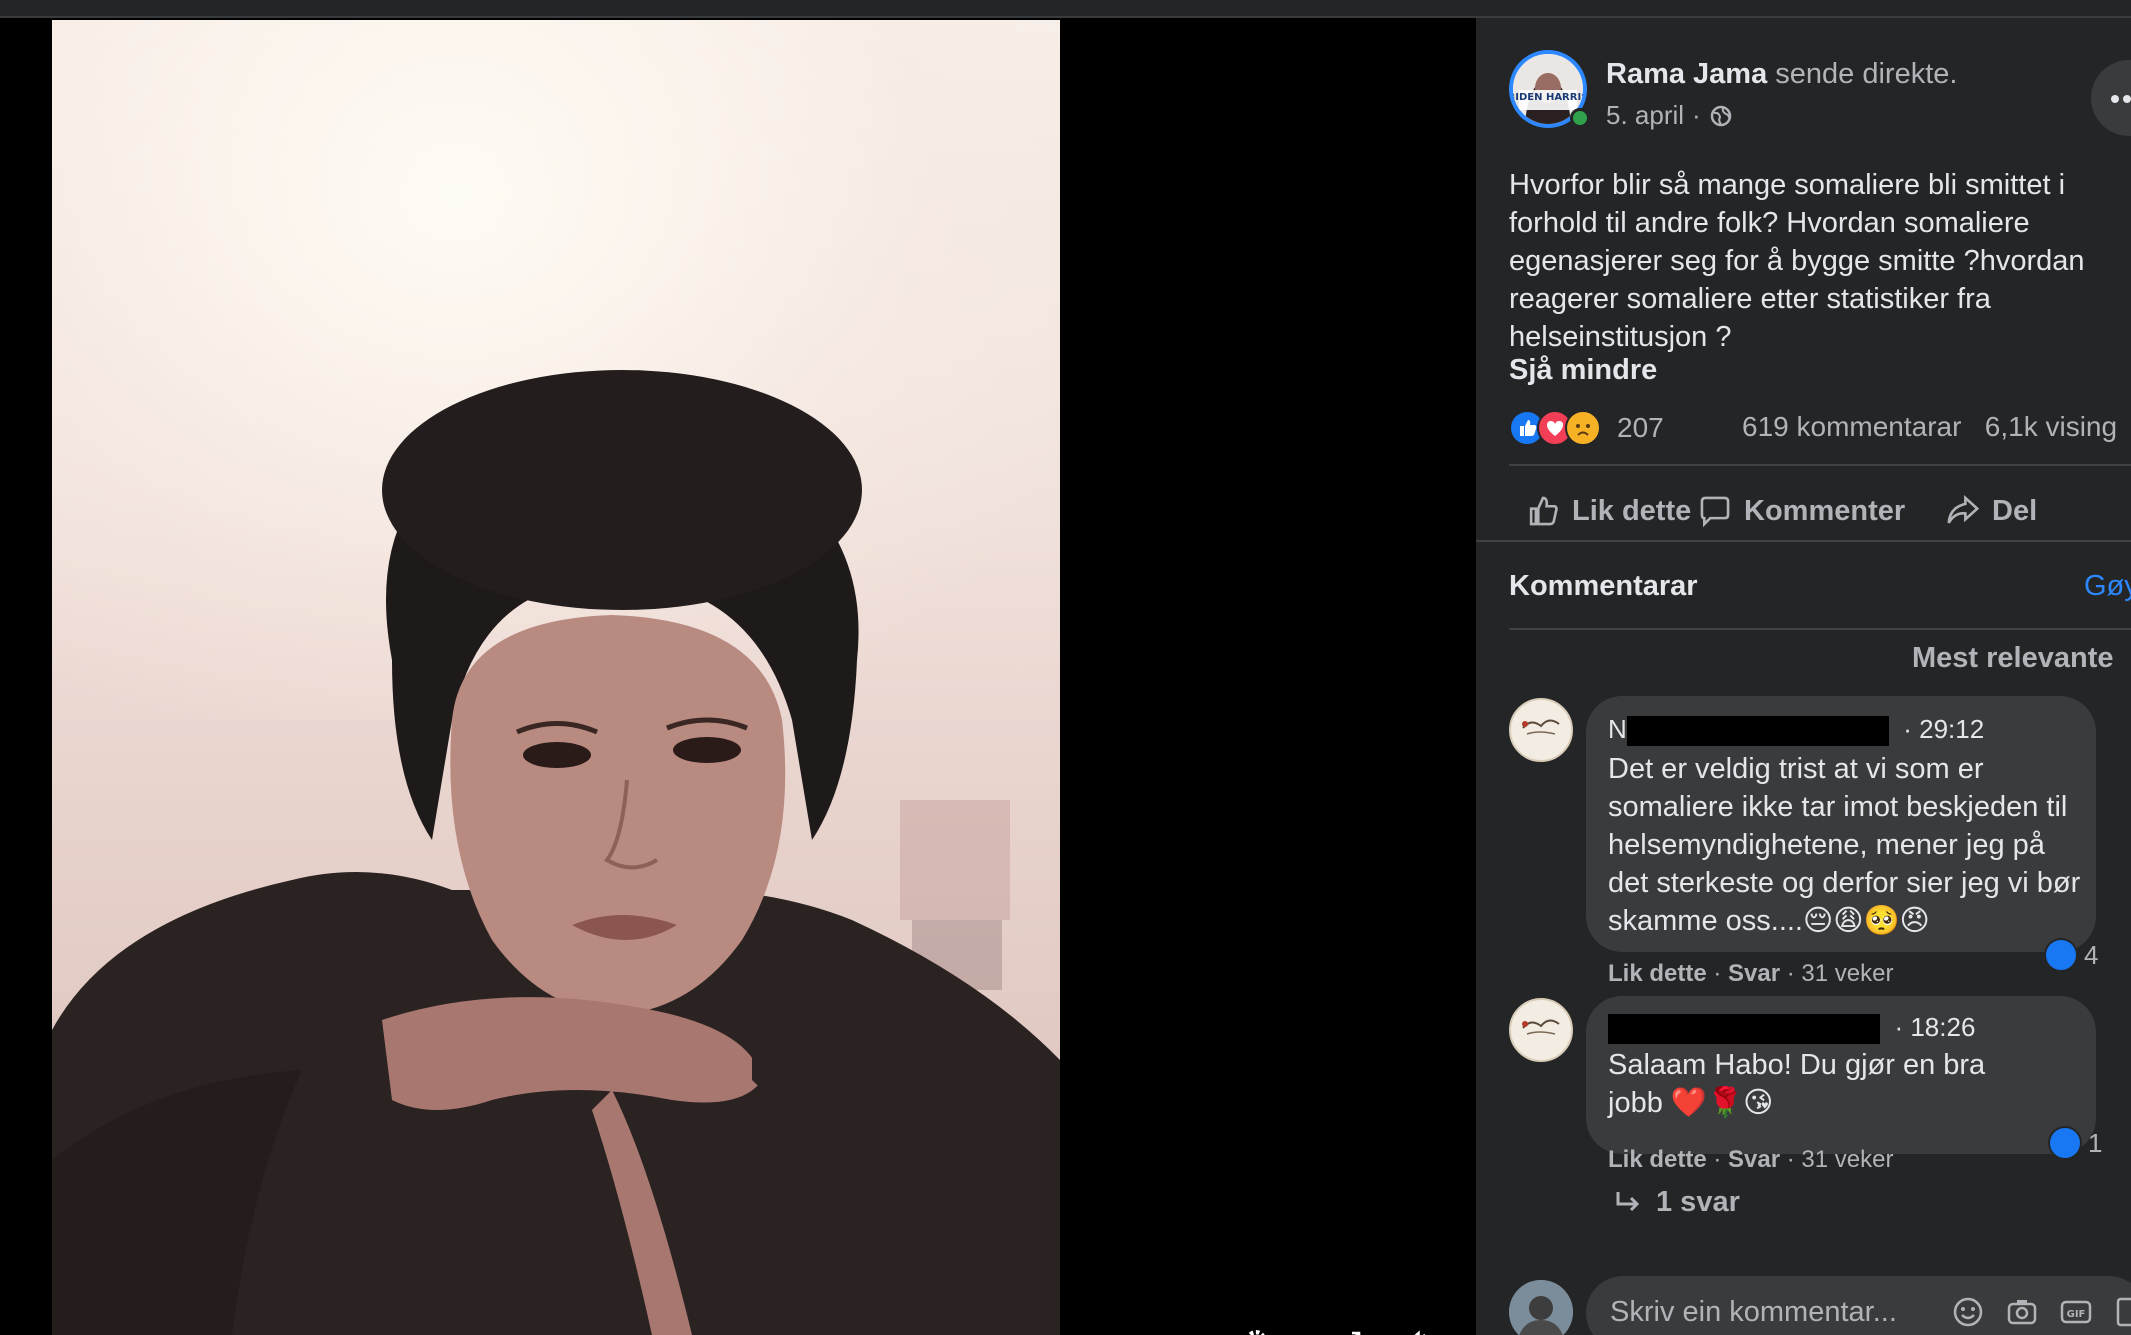 The image size is (2131, 1335). I want to click on avatar-badge-text: BIDEN HARRIS, so click(1548, 97).